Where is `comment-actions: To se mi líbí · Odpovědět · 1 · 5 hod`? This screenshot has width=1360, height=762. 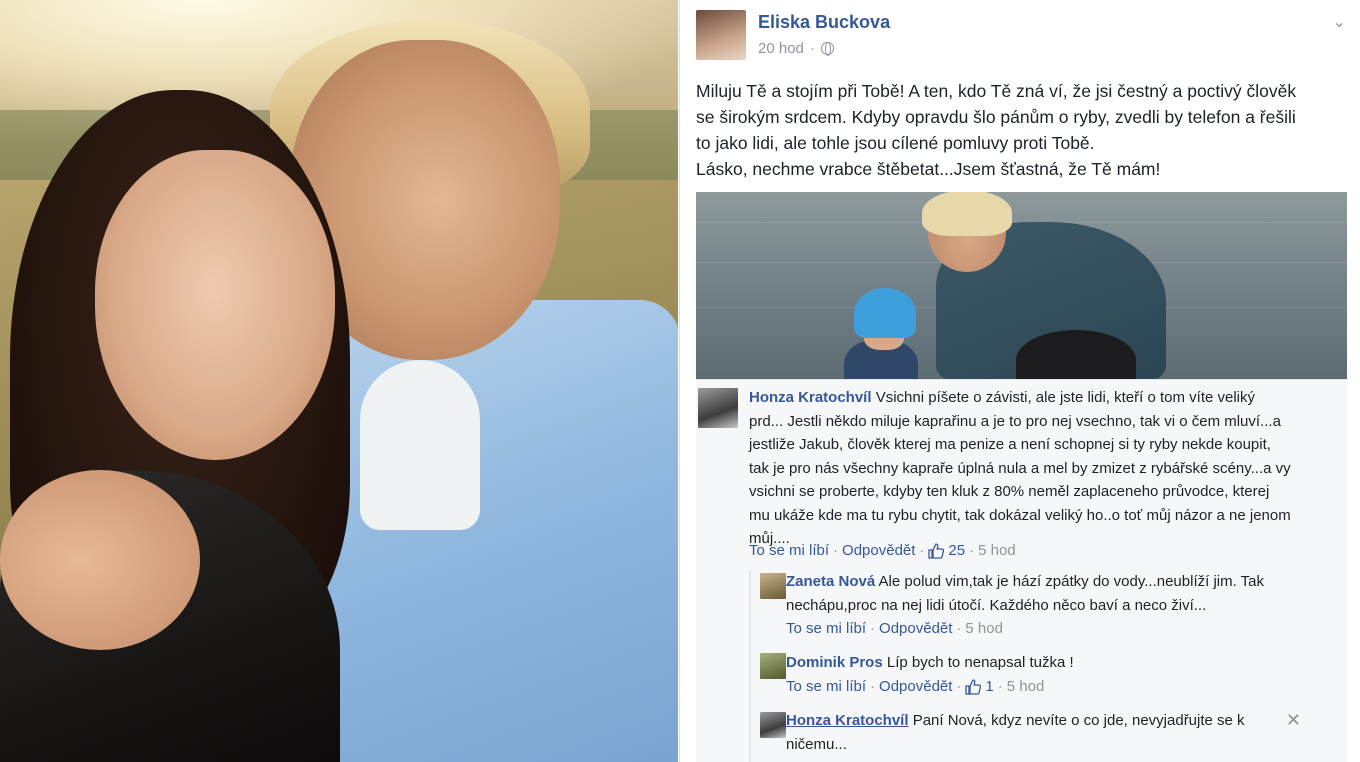 comment-actions: To se mi líbí · Odpovědět · 1 · 5 hod is located at coordinates (915, 686).